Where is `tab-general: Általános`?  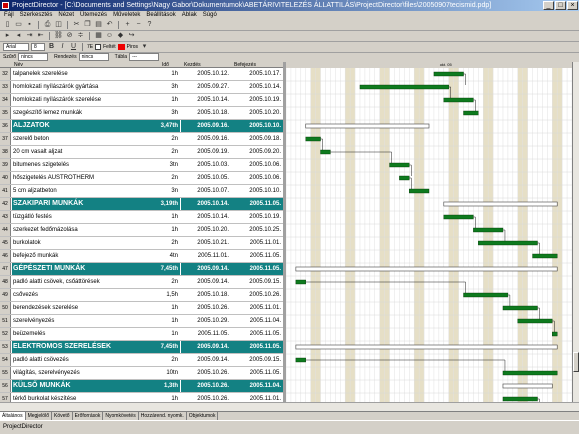 tab-general: Általános is located at coordinates (13, 416).